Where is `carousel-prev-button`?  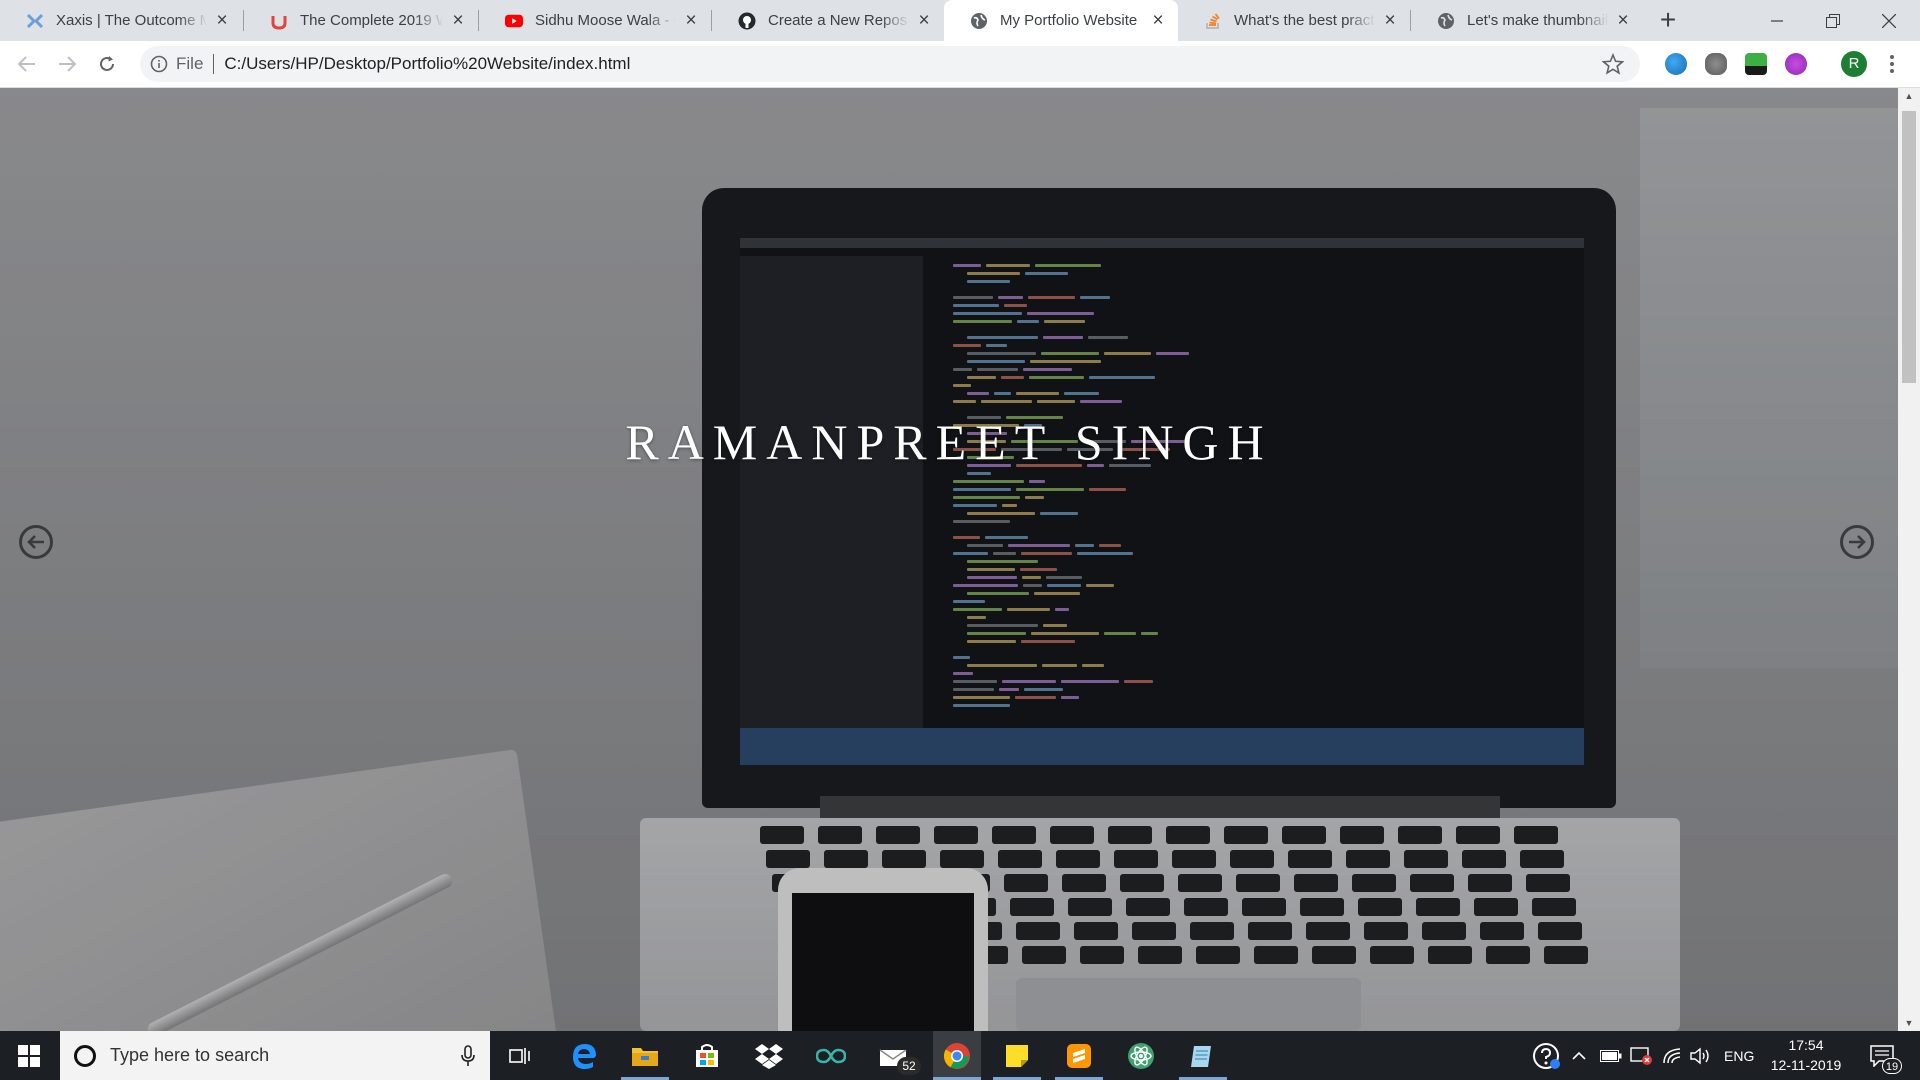
carousel-prev-button is located at coordinates (36, 542).